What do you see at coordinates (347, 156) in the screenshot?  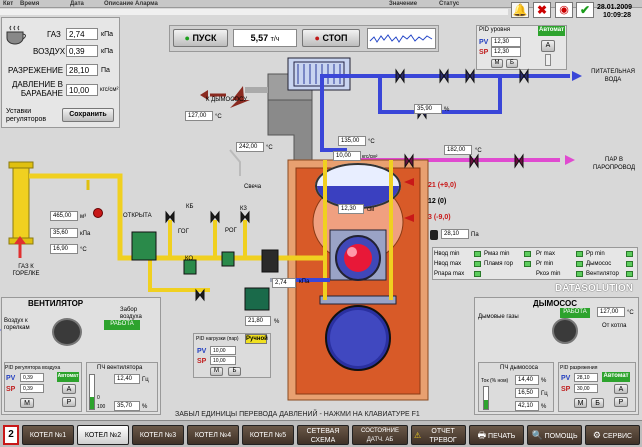 I see `drum-pressure-box: 10,00` at bounding box center [347, 156].